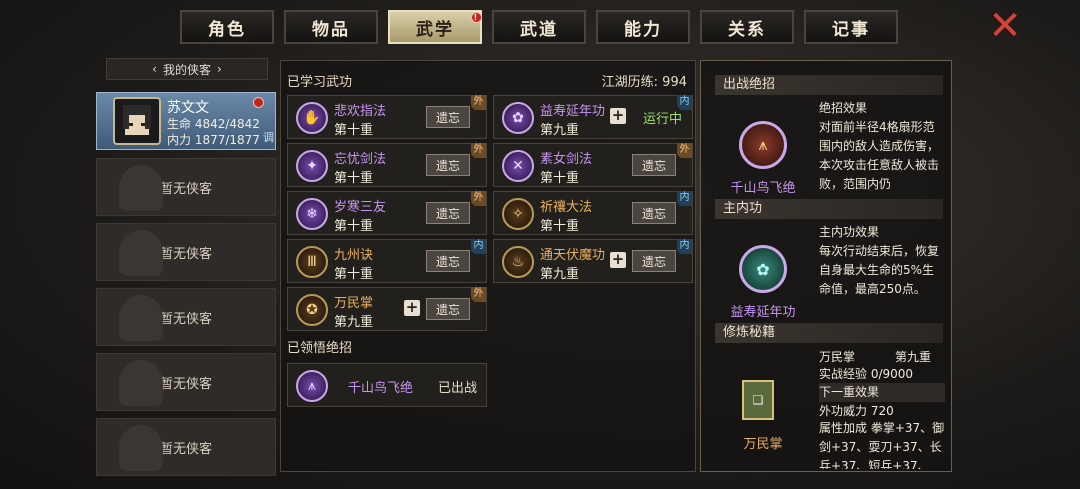  What do you see at coordinates (320, 82) in the screenshot?
I see `learned-title: 已学习武功` at bounding box center [320, 82].